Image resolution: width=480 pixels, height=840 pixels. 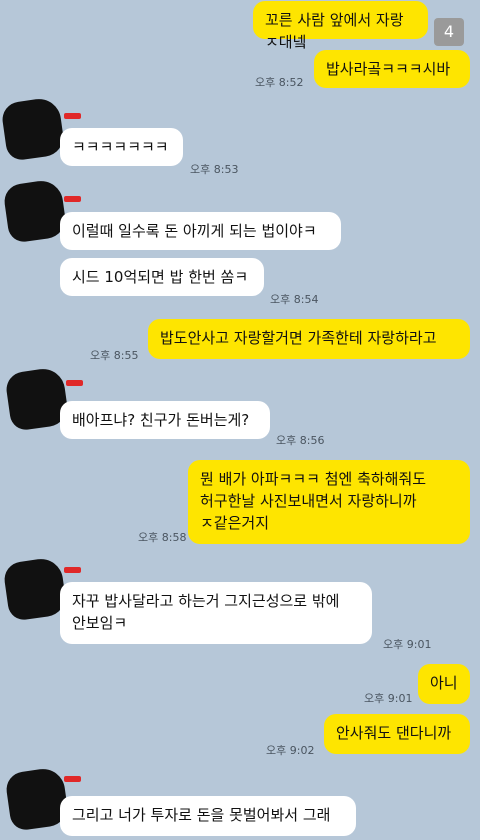 What do you see at coordinates (216, 613) in the screenshot?
I see `message-bubble-received: 자꾸 밥사달라고 하는거 그지근성으로 밖에 안보임ㅋ` at bounding box center [216, 613].